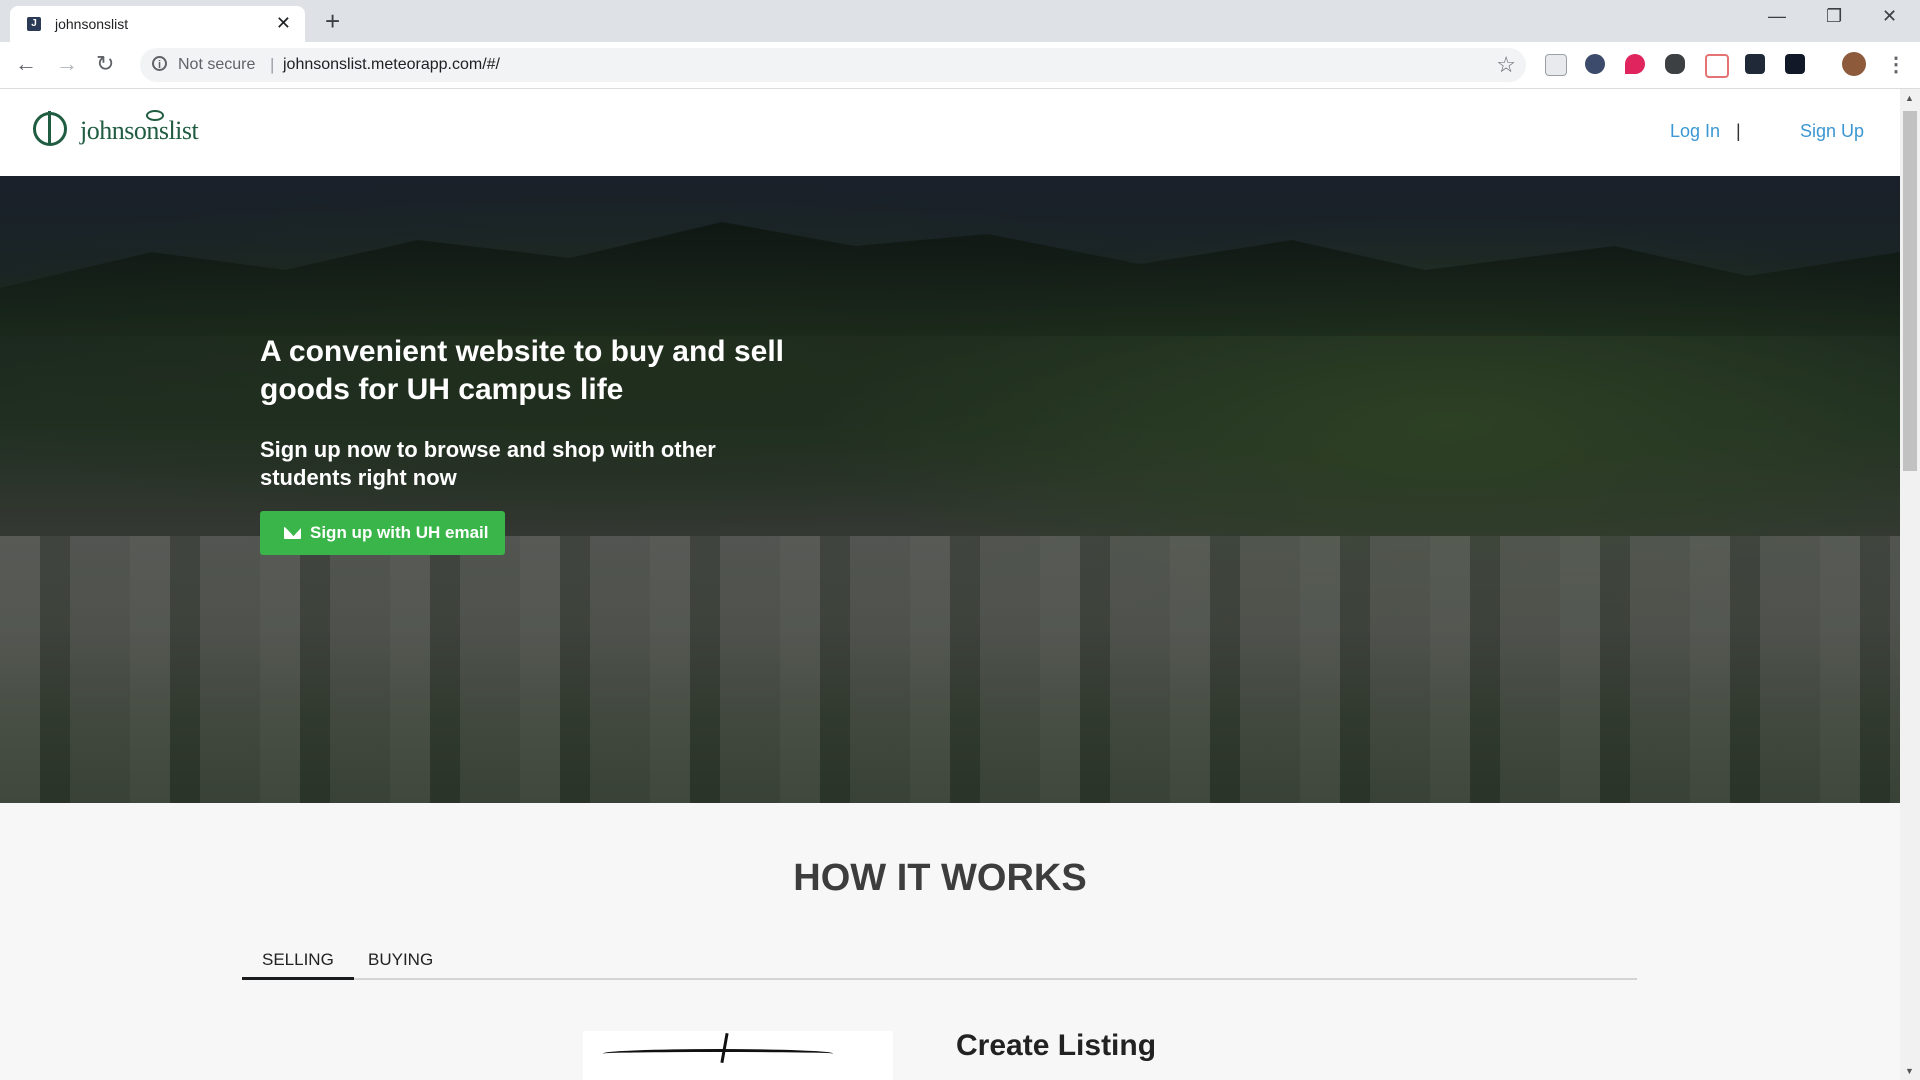  I want to click on browser-menu-icon: ⋮, so click(1896, 64).